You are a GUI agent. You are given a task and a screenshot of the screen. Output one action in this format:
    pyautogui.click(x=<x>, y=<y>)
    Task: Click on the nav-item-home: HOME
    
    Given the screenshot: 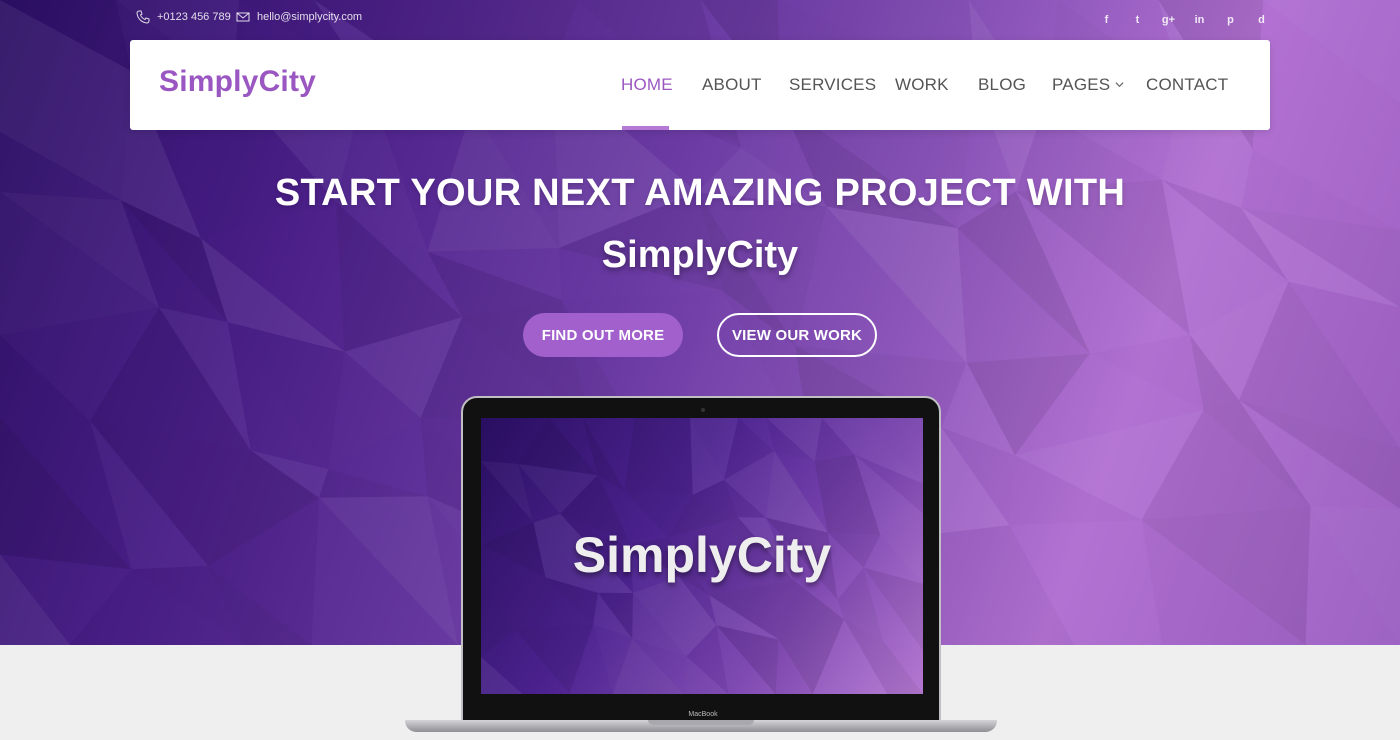 What is the action you would take?
    pyautogui.click(x=647, y=85)
    